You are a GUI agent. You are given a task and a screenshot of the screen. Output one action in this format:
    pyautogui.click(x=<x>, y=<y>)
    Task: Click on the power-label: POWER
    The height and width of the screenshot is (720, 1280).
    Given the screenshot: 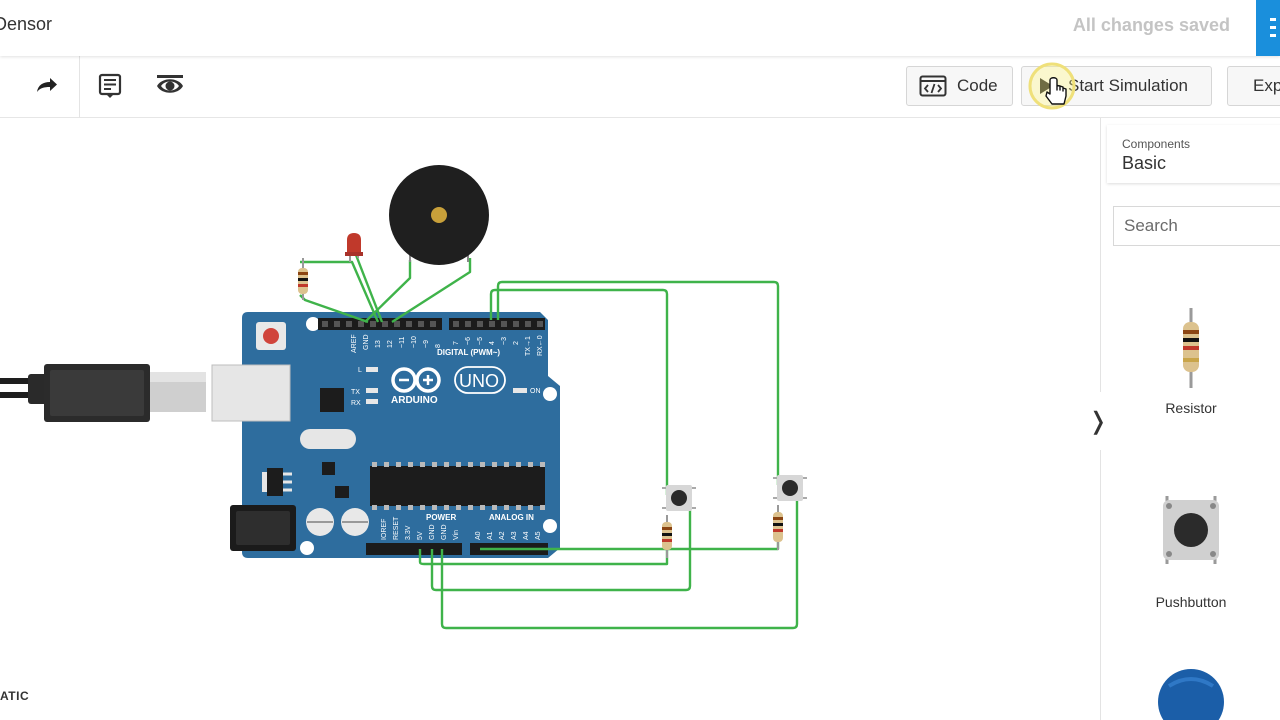 What is the action you would take?
    pyautogui.click(x=441, y=517)
    